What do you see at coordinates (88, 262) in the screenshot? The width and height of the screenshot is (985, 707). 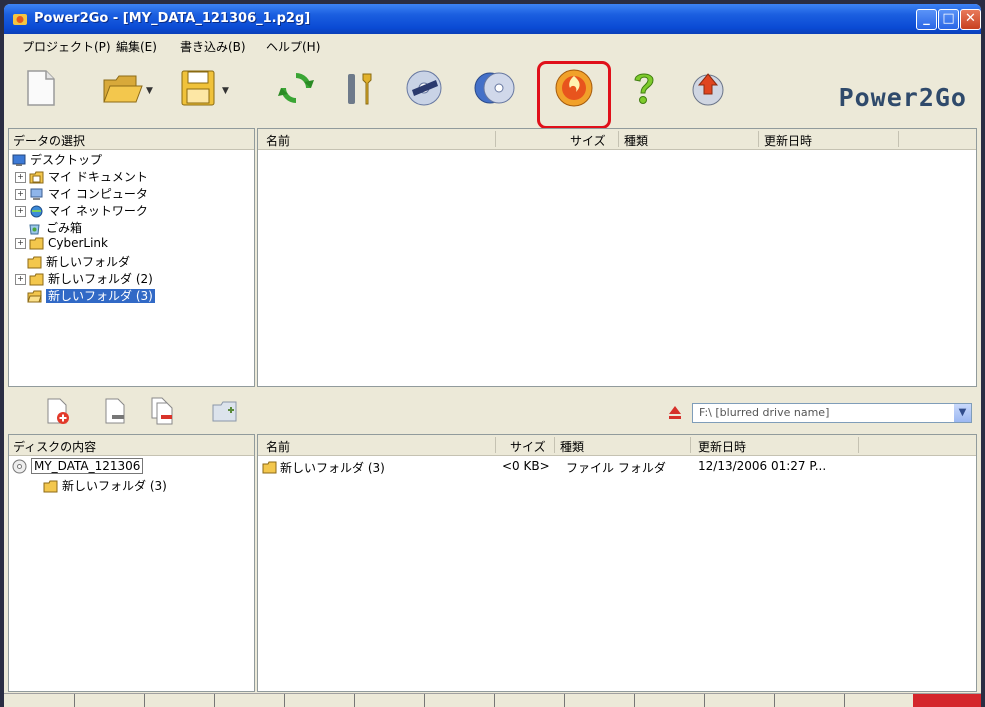 I see `tree-item-label: 新しいフォルダ` at bounding box center [88, 262].